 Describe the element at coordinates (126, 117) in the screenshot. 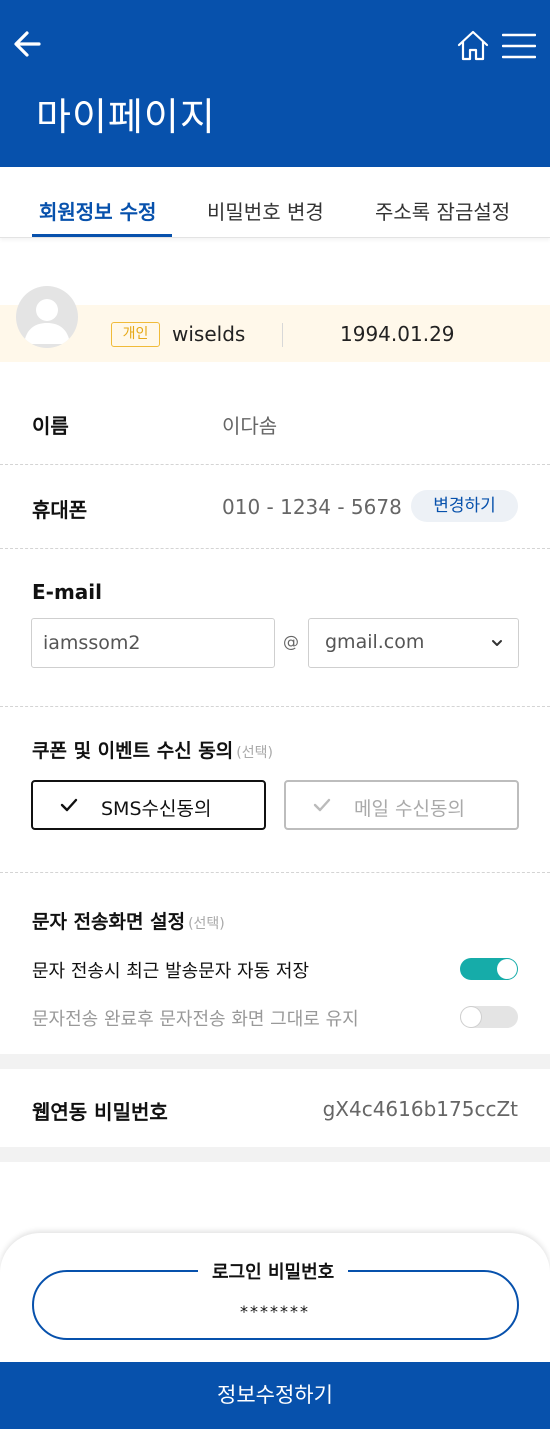

I see `page-title: 마이페이지` at that location.